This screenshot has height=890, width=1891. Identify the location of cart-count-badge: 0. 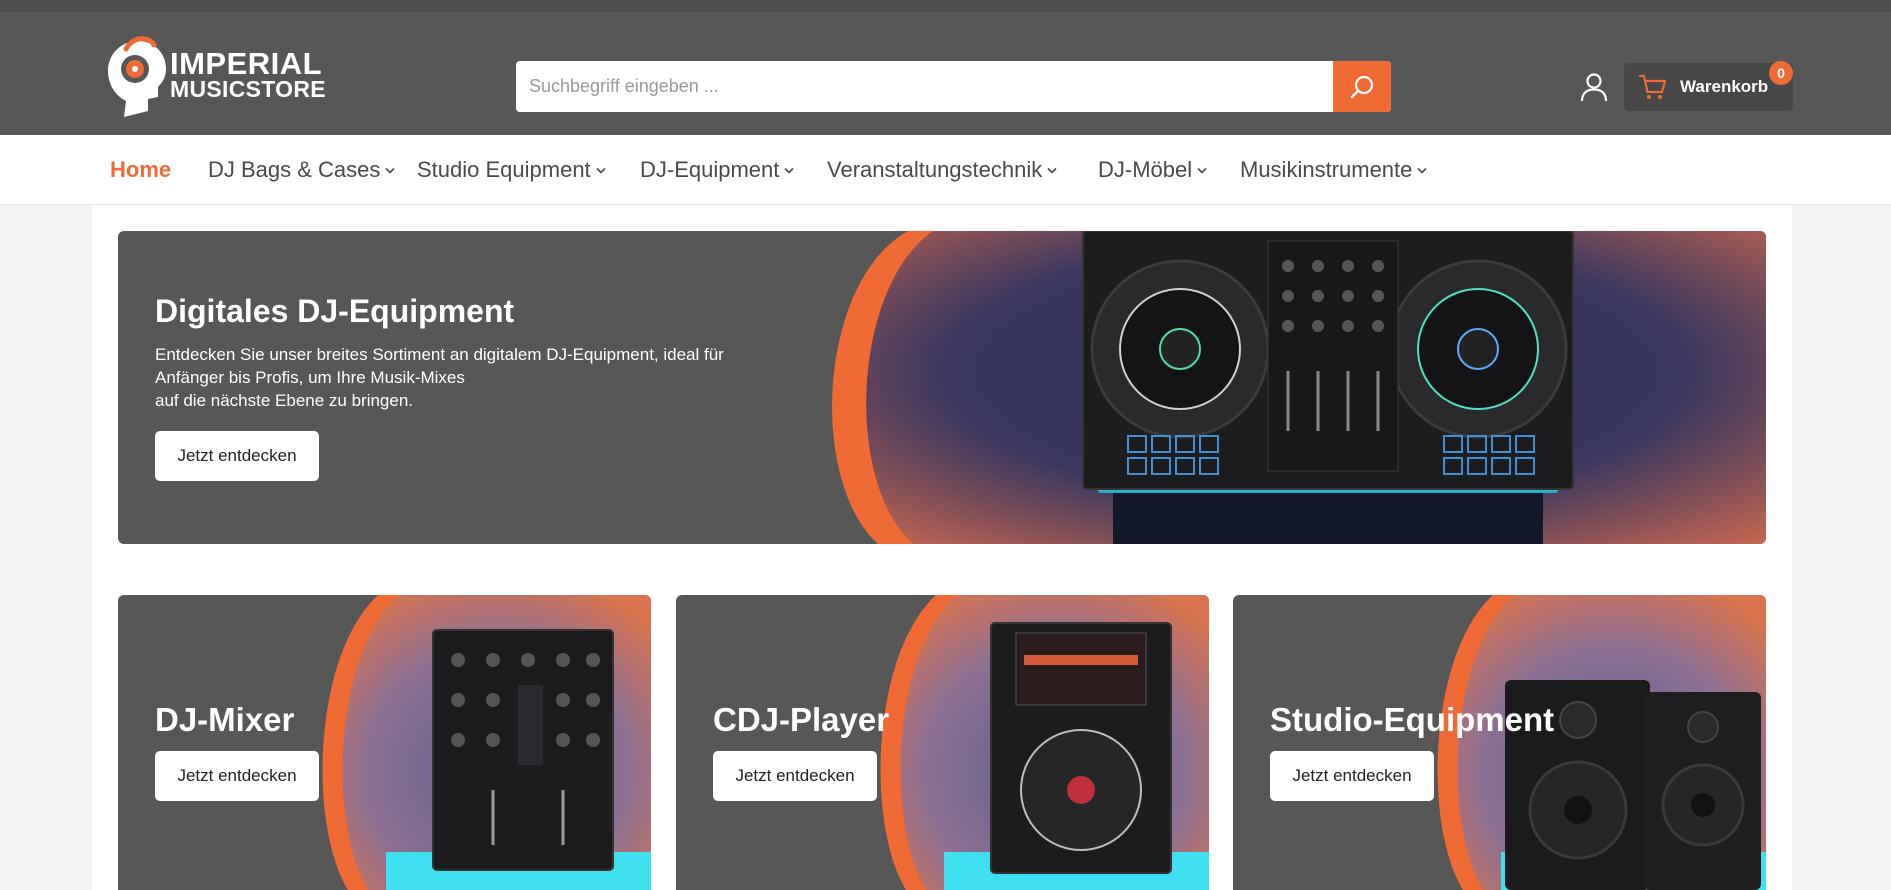
(1781, 73).